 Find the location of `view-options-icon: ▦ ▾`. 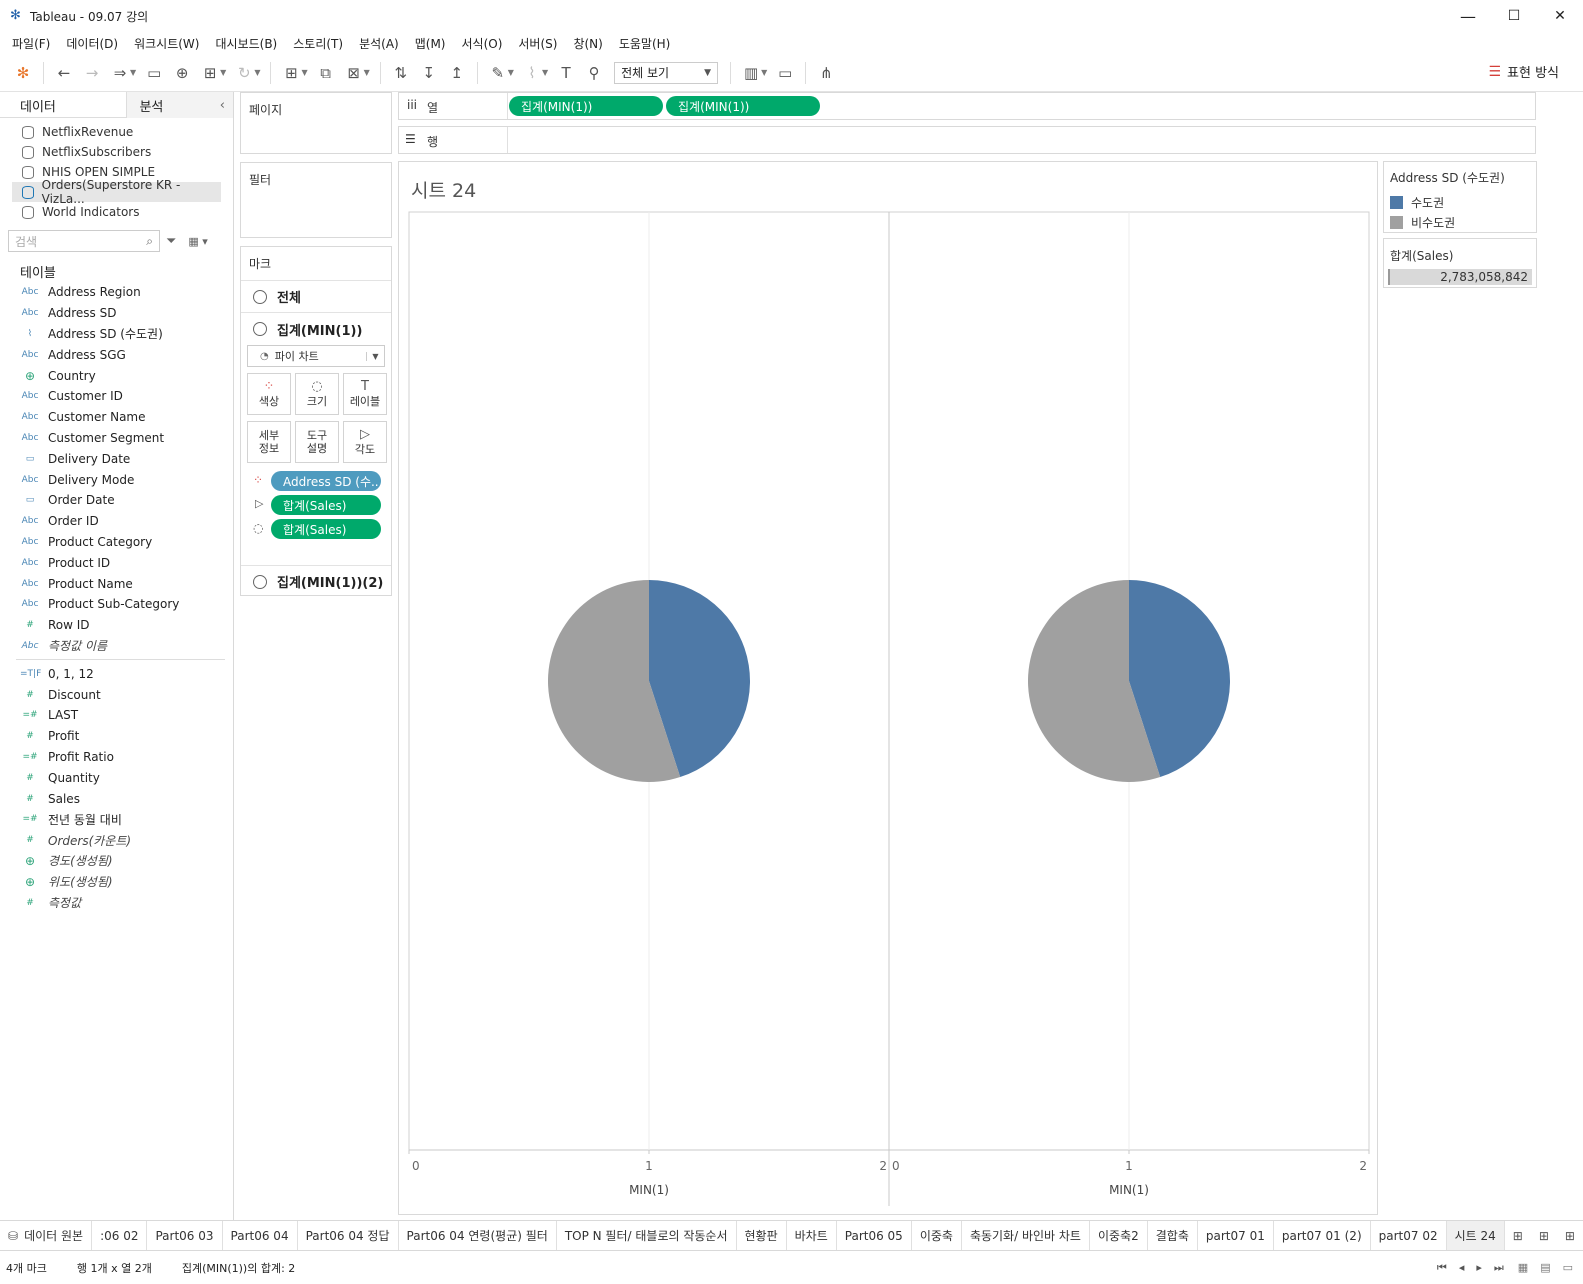

view-options-icon: ▦ ▾ is located at coordinates (197, 241).